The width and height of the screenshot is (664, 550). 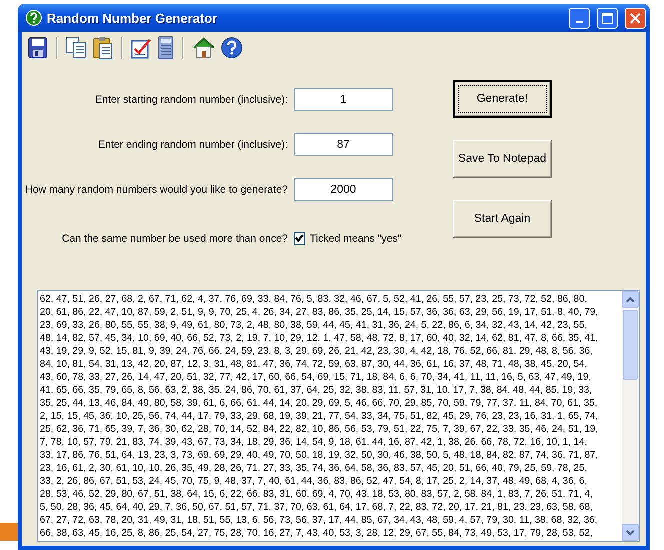 What do you see at coordinates (317, 390) in the screenshot?
I see `output-line: 41, 65, 66, 35, 79, 65, 8, 56, 63, 2, 38, 35, 24, 86, 70, 61, 37, 64, 25, 32, 38, 83, 11, 57, 31, 10, 17, 7, 38, 84, 48, 44, 85, 19, 33,` at bounding box center [317, 390].